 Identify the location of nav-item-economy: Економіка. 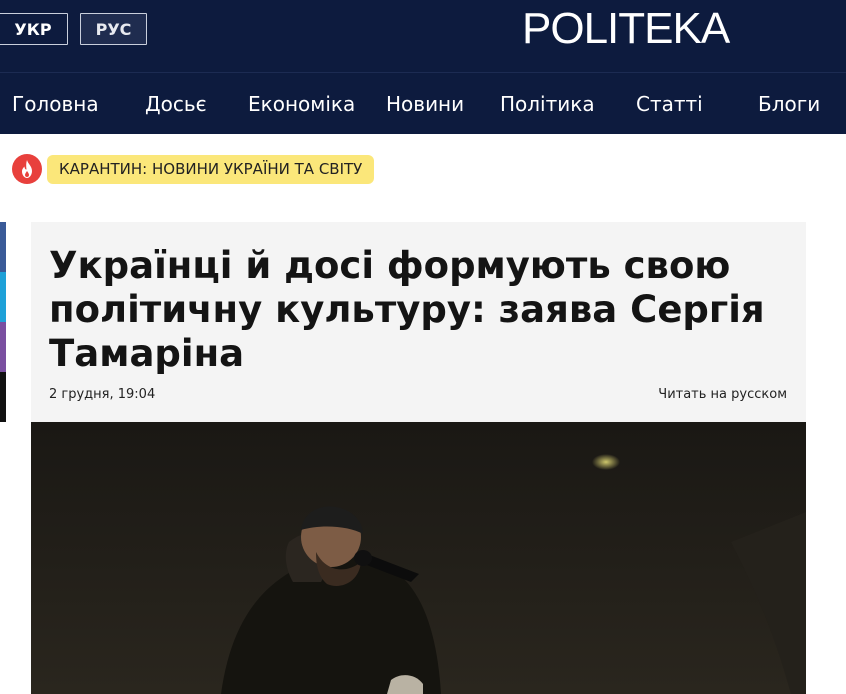
(301, 104).